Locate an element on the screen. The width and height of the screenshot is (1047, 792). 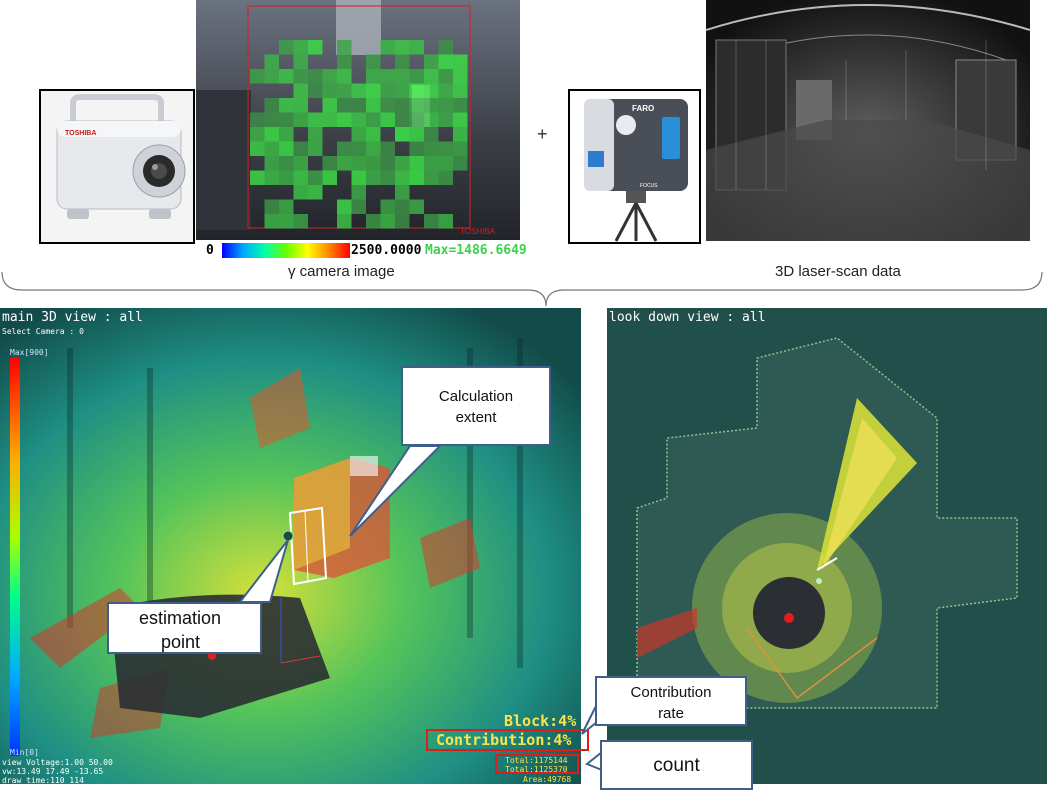
count-label: count is located at coordinates (676, 765).